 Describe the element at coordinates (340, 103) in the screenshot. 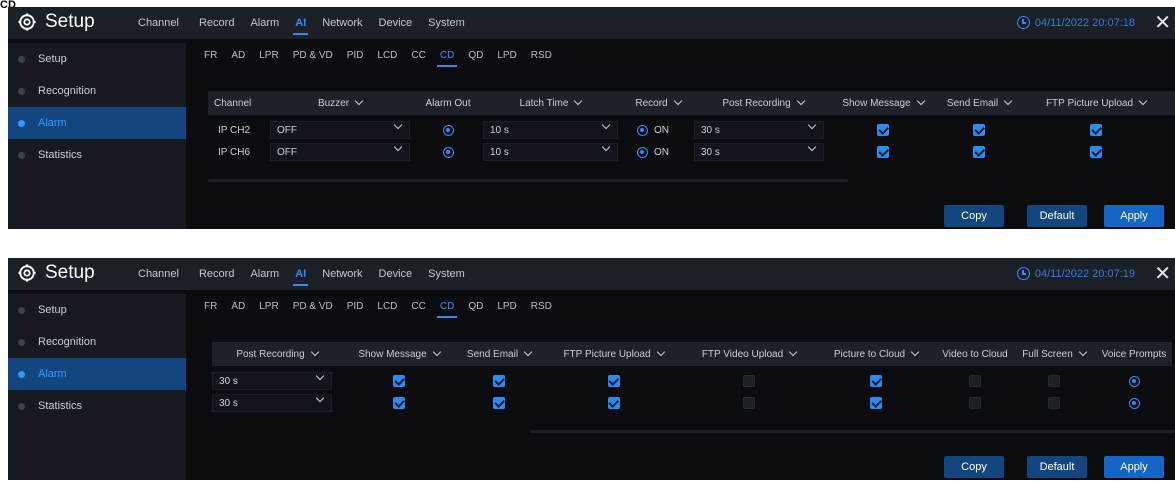

I see `col-buzzer: Buzzer` at that location.